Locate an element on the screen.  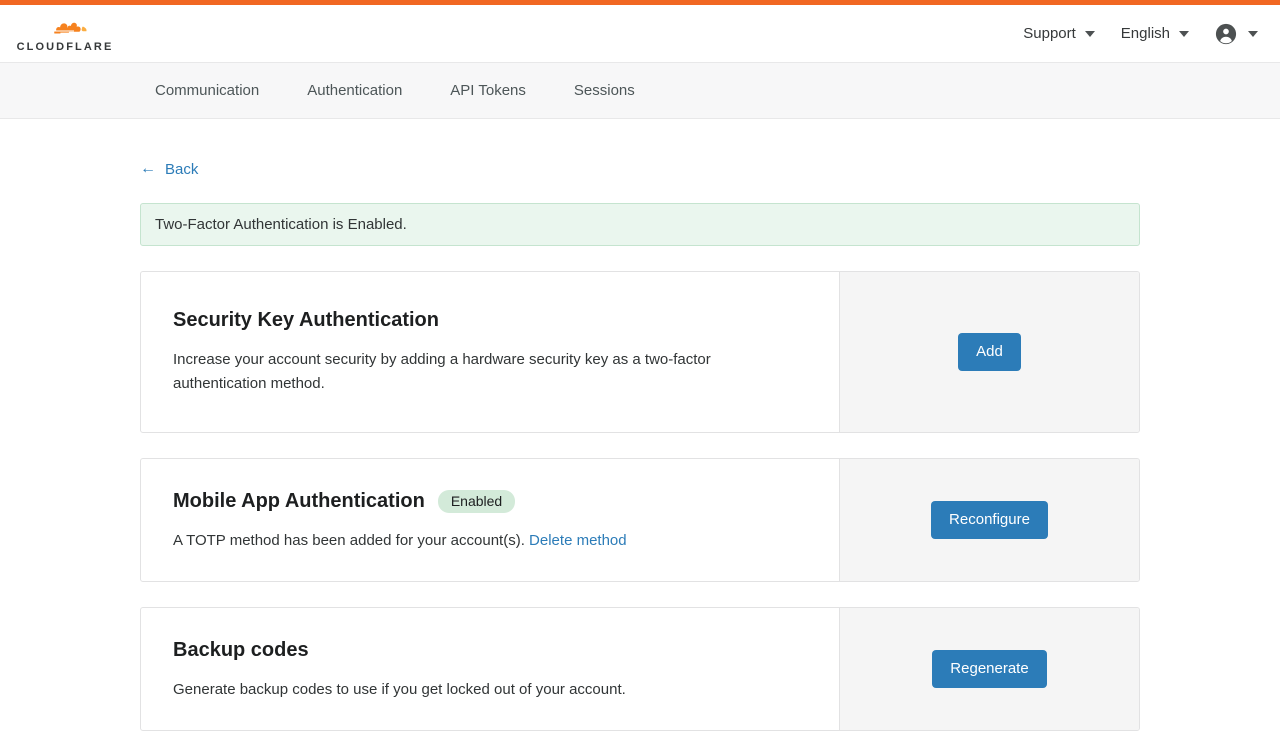
card-action-panel: Regenerate is located at coordinates (989, 669).